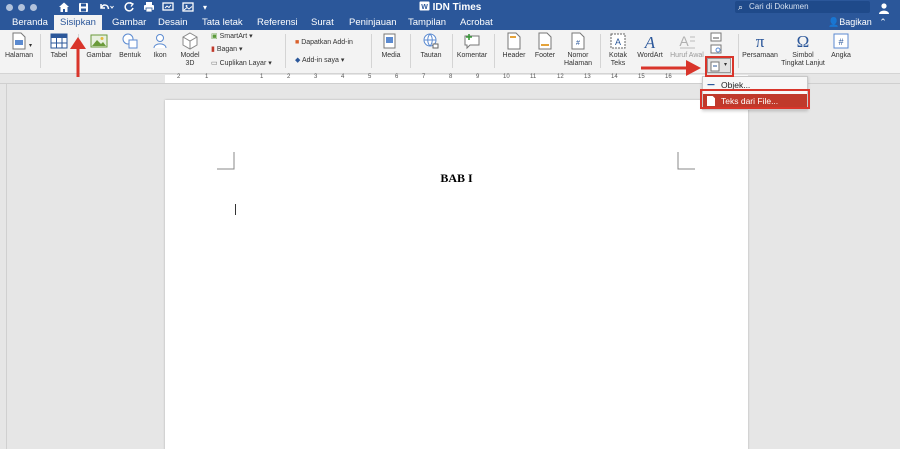 The image size is (900, 449). Describe the element at coordinates (373, 22) in the screenshot. I see `tab-peninjauan: Peninjauan` at that location.